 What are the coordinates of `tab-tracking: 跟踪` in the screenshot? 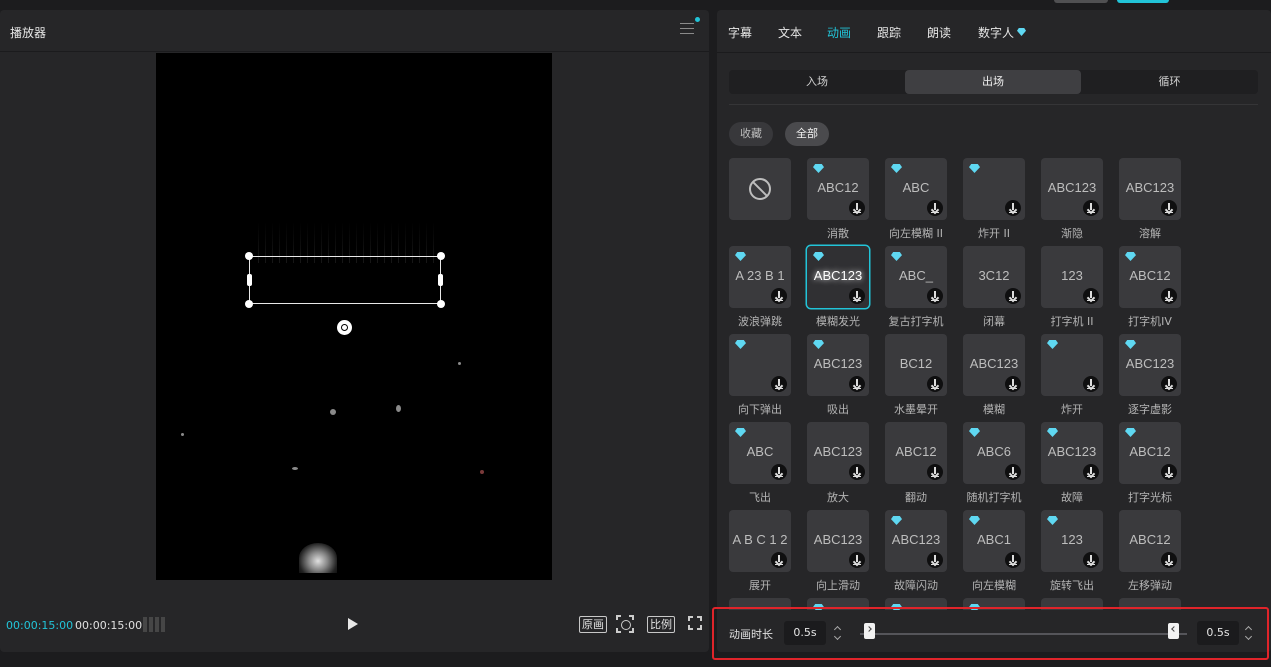 It's located at (889, 32).